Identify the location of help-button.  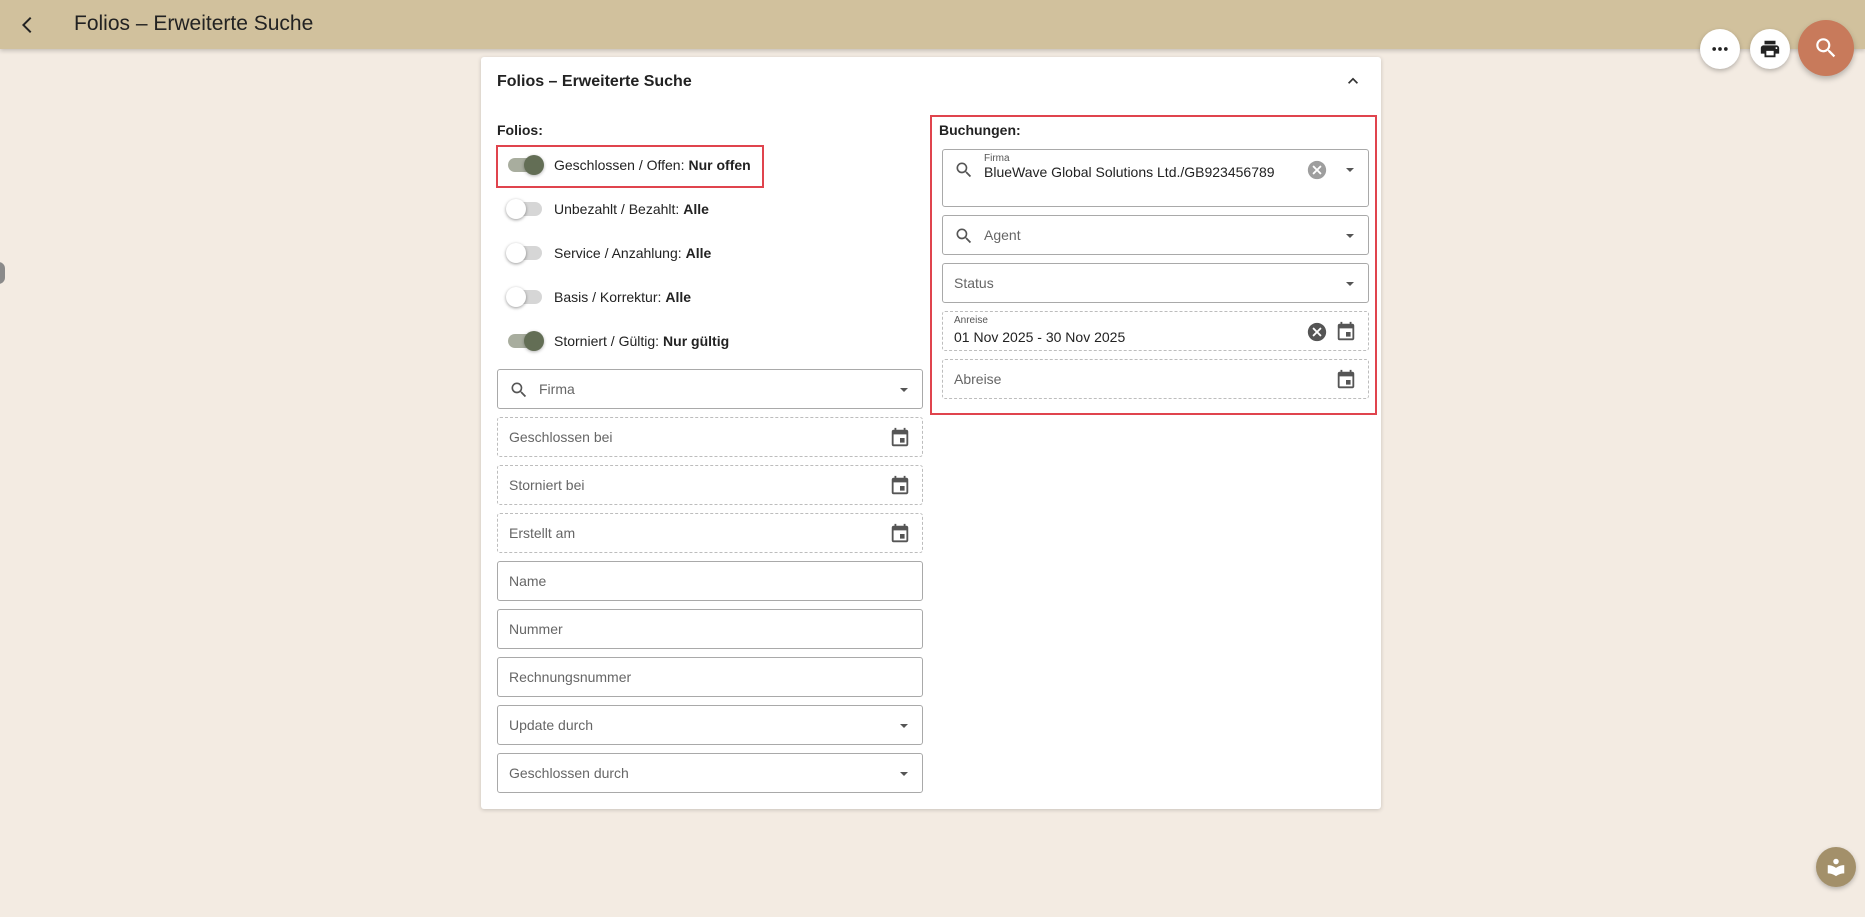
(1836, 867).